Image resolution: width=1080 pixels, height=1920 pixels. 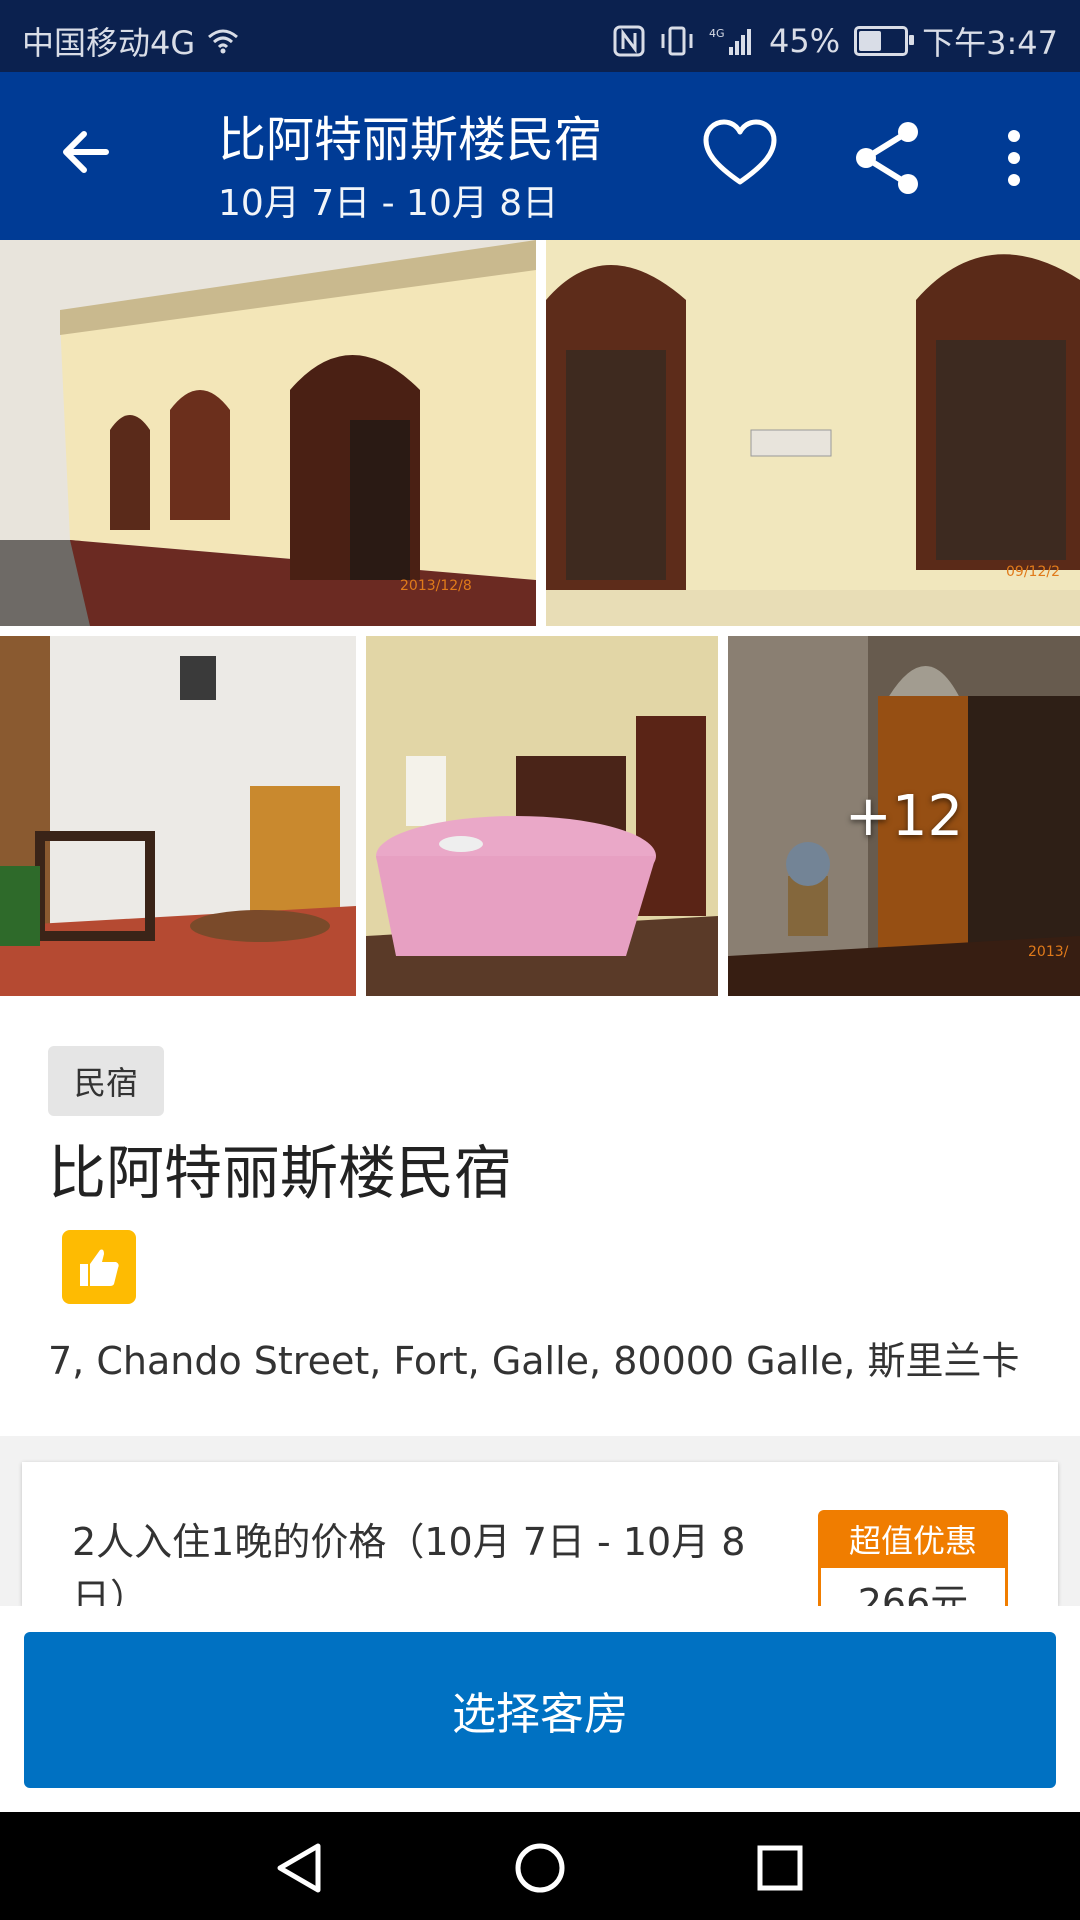 What do you see at coordinates (223, 41) in the screenshot?
I see `wifi-icon` at bounding box center [223, 41].